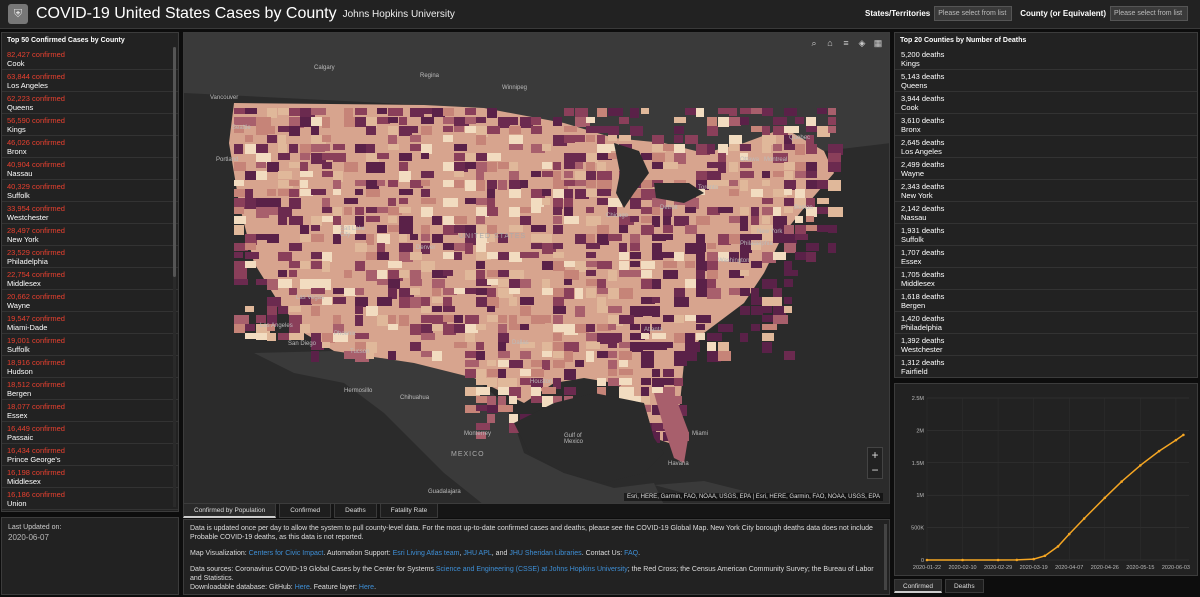 This screenshot has height=597, width=1200. What do you see at coordinates (631, 553) in the screenshot?
I see `faq-link: FAQ` at bounding box center [631, 553].